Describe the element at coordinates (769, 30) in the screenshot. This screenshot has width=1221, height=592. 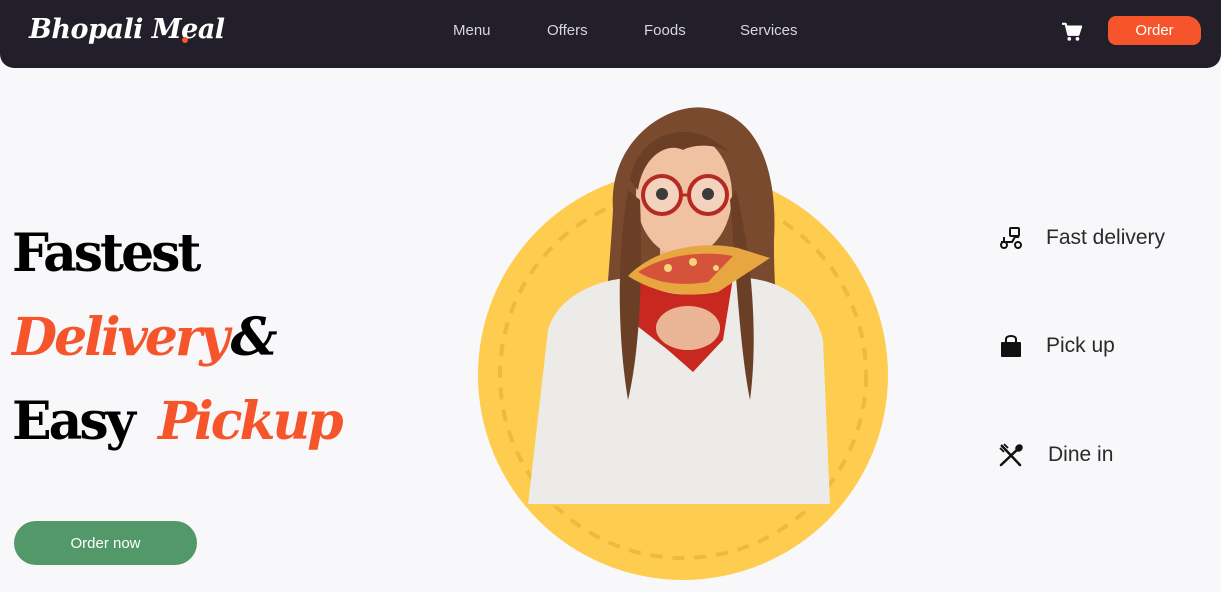
I see `nav-link-services: Services` at that location.